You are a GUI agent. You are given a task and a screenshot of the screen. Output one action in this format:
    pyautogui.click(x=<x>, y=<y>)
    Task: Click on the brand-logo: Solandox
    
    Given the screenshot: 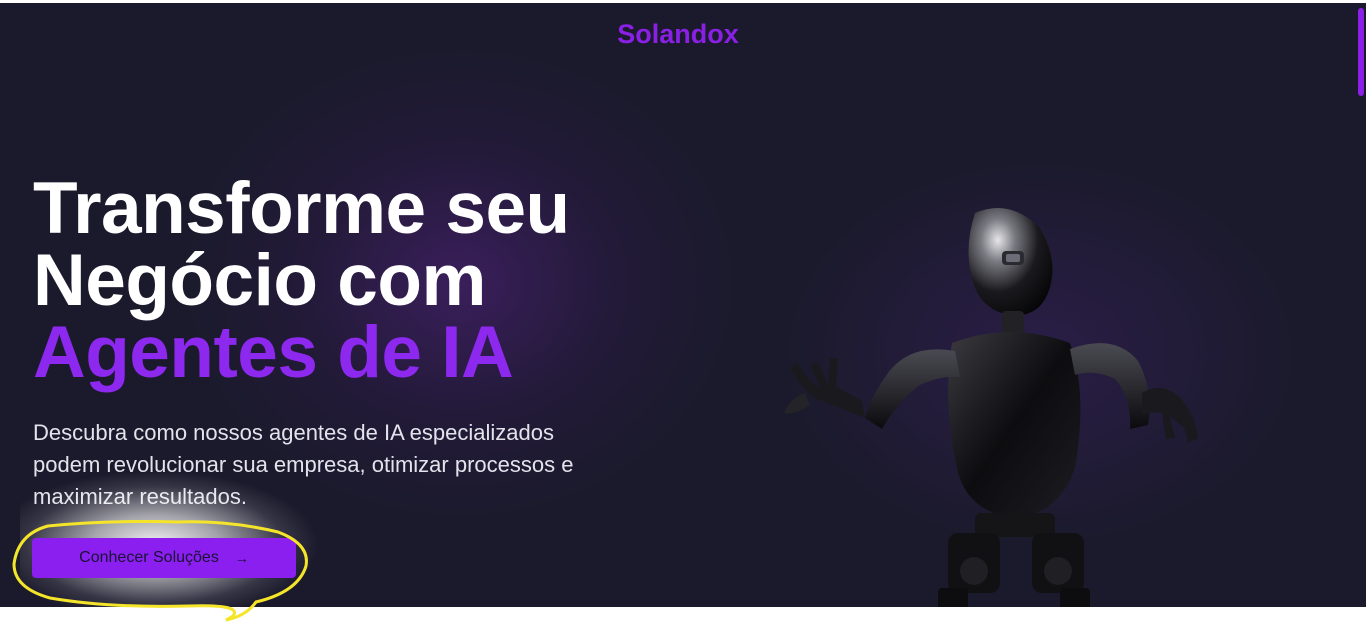 What is the action you would take?
    pyautogui.click(x=678, y=34)
    